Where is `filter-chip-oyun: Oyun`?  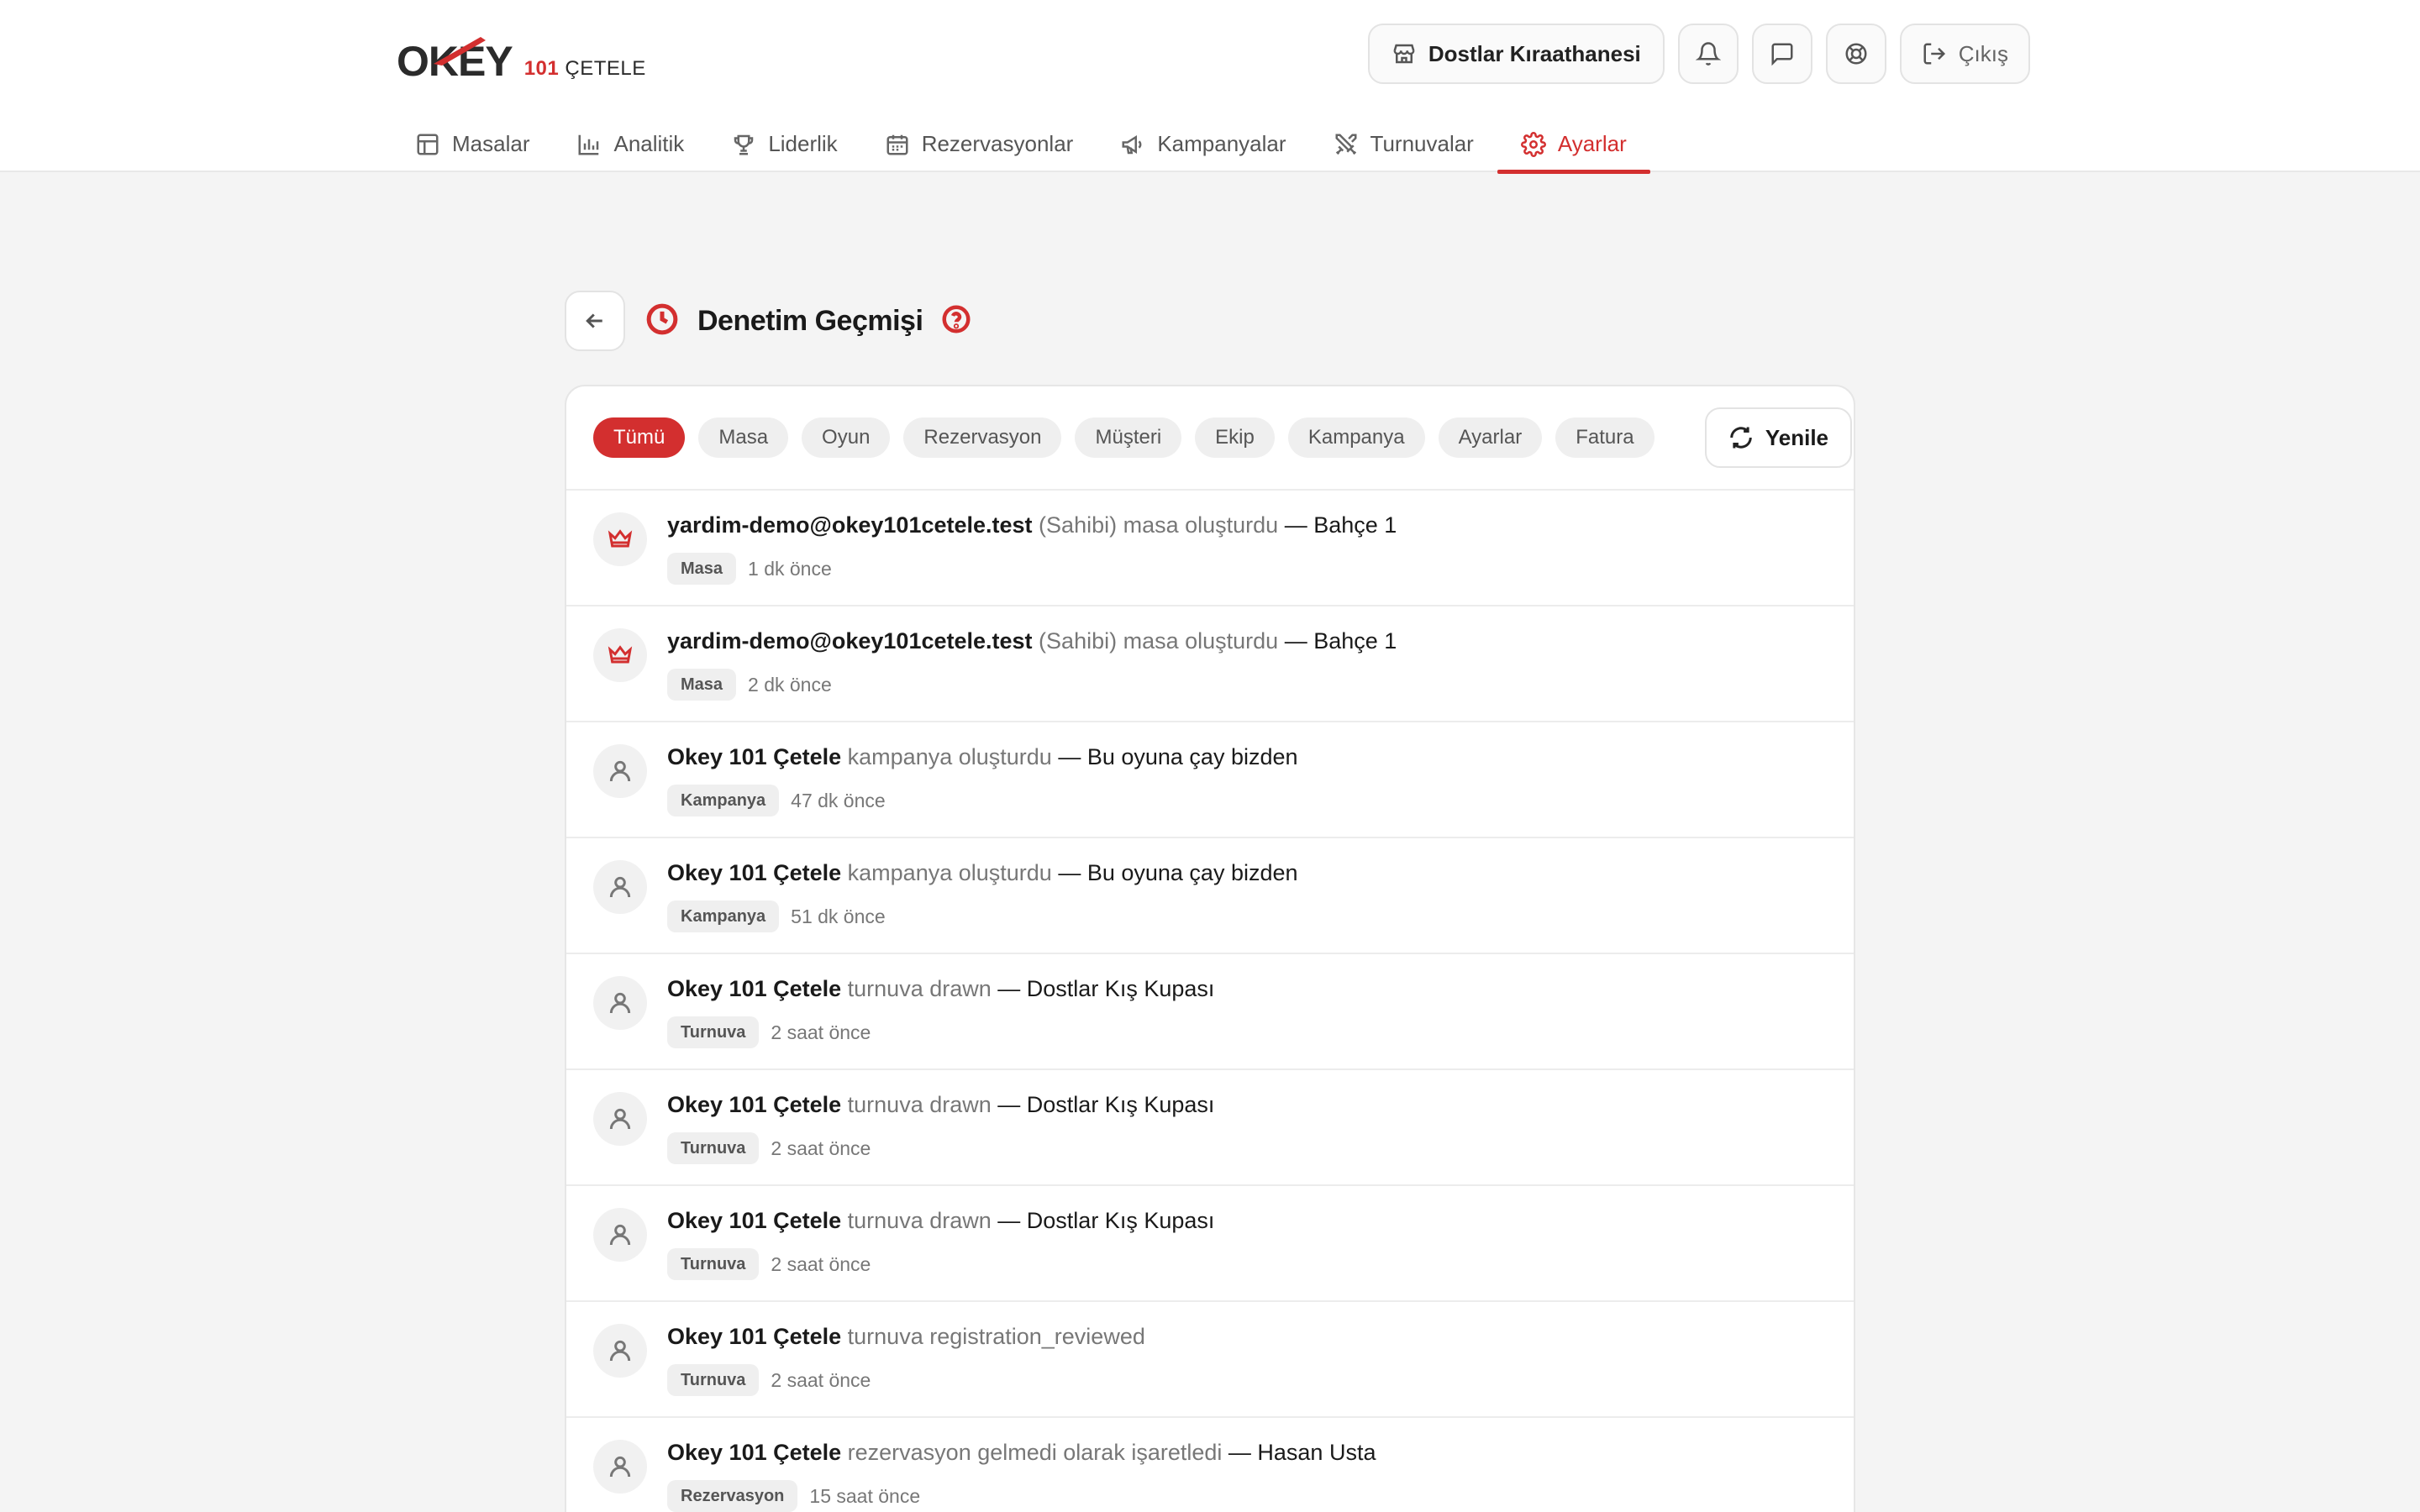
filter-chip-oyun: Oyun is located at coordinates (846, 437).